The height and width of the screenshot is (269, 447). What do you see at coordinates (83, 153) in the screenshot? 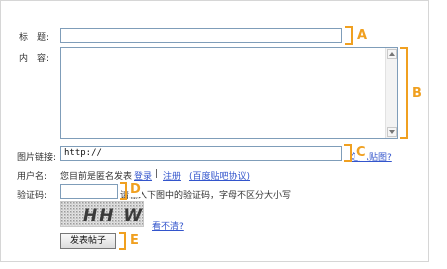
I see `image-link-input-value: http://` at bounding box center [83, 153].